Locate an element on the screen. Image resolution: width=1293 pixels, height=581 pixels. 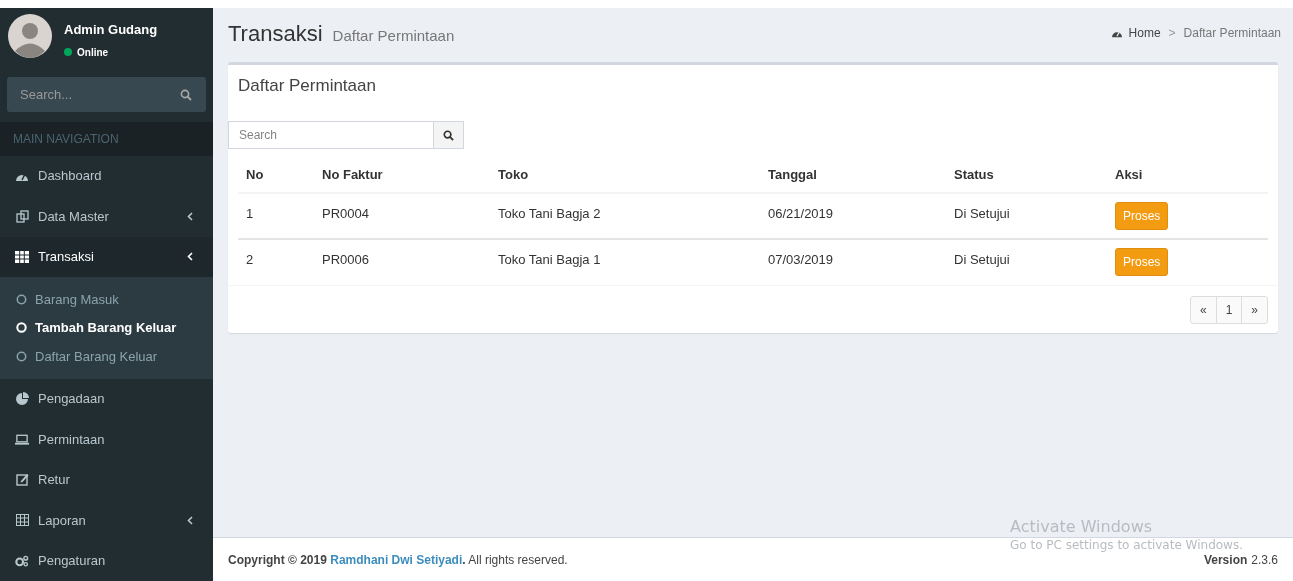
column-header: Status is located at coordinates (1026, 175).